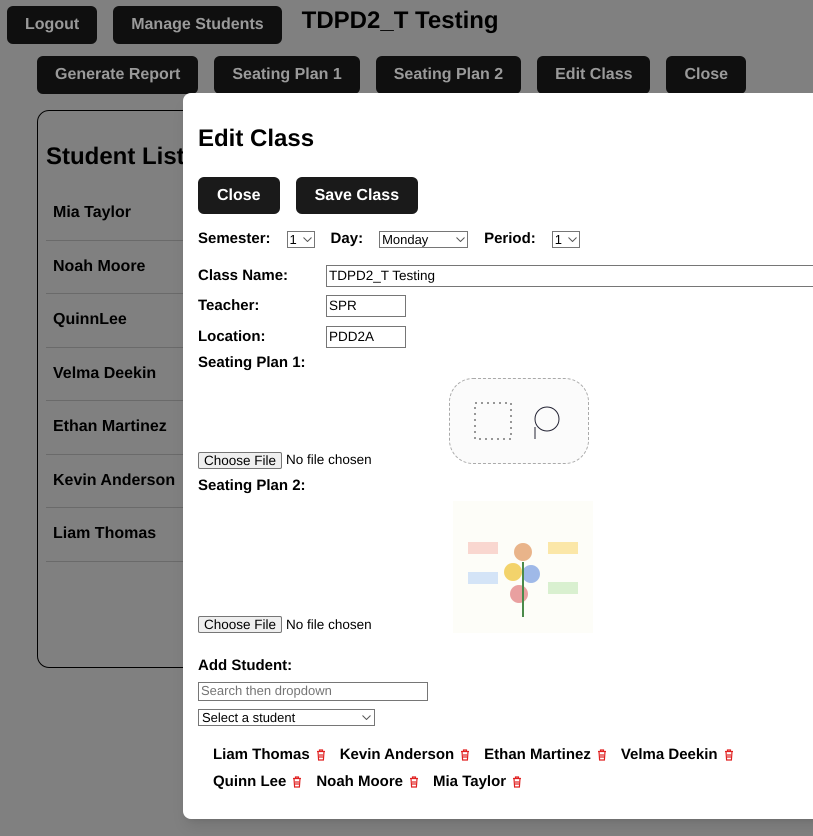  What do you see at coordinates (313, 691) in the screenshot?
I see `search-field: Search then dropdown` at bounding box center [313, 691].